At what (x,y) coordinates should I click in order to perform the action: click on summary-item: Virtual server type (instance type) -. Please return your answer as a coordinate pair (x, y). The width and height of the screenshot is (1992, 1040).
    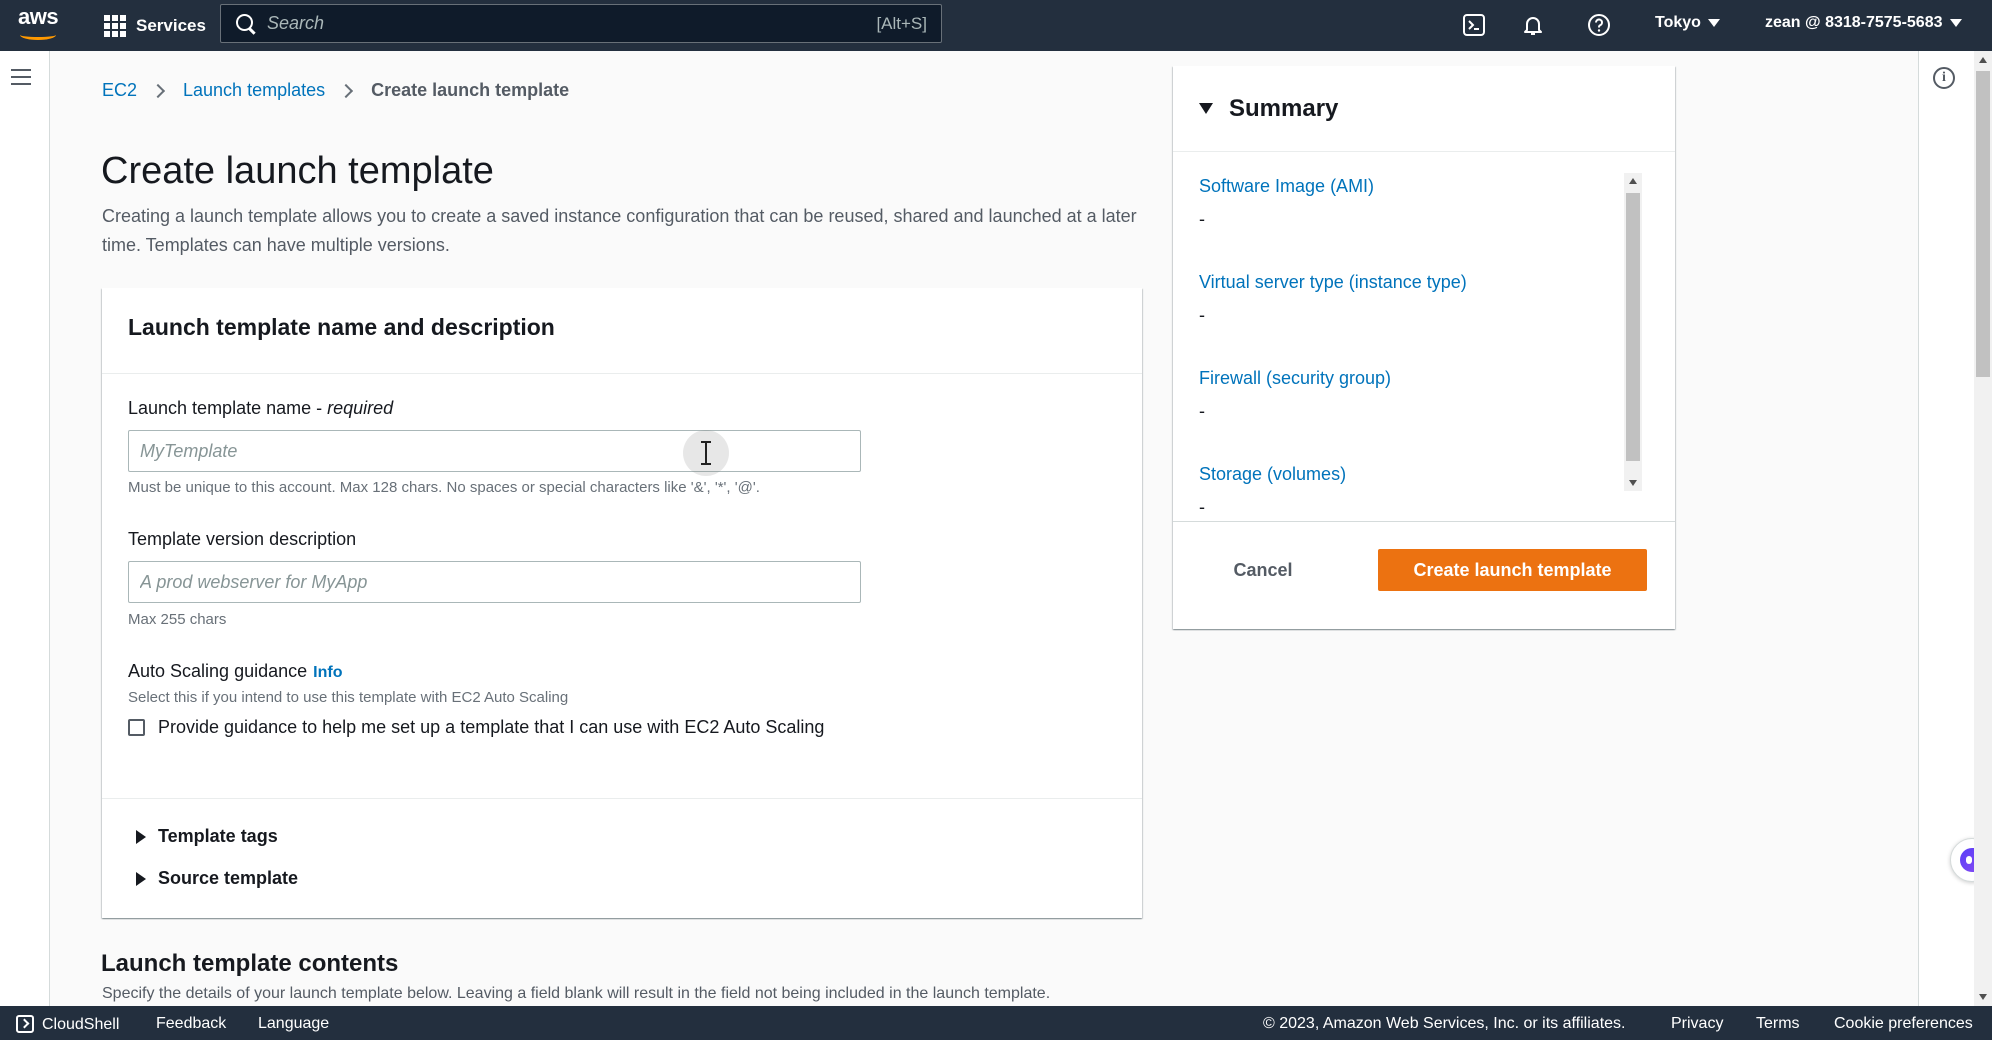
    Looking at the image, I should click on (1409, 315).